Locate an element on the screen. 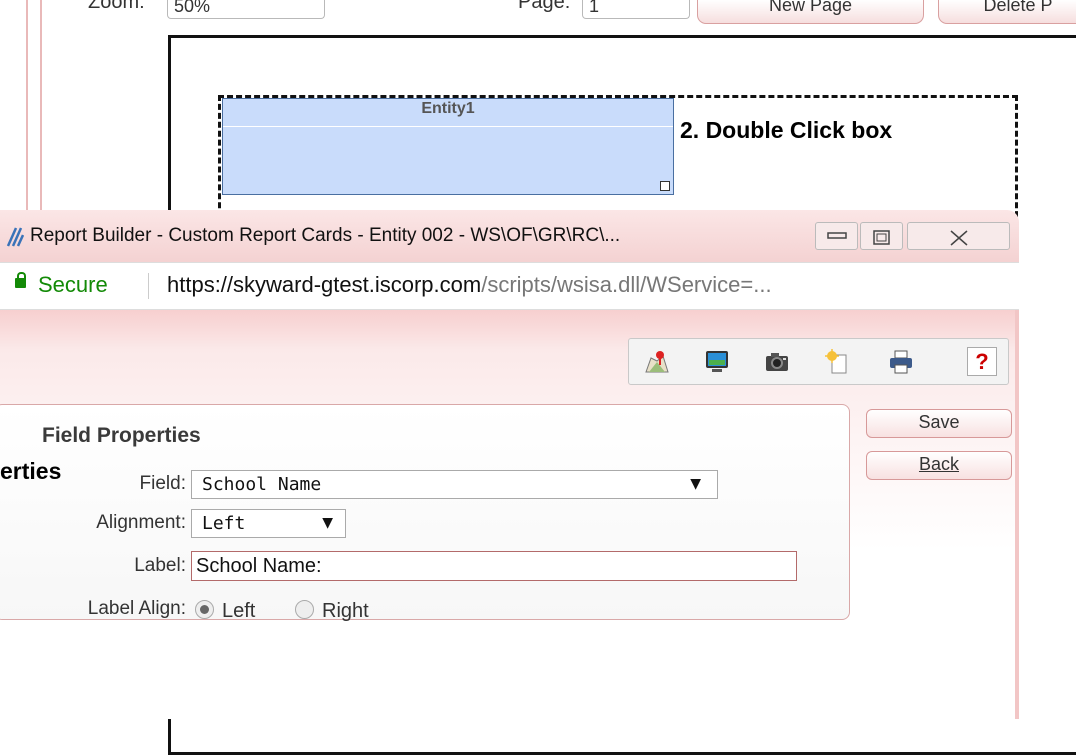 The image size is (1076, 755). back-button: Back is located at coordinates (939, 465).